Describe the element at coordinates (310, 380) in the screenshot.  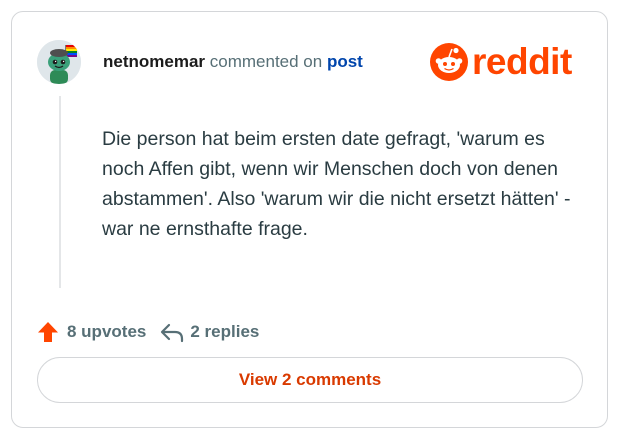
I see `view-comments-button: View 2 comments` at that location.